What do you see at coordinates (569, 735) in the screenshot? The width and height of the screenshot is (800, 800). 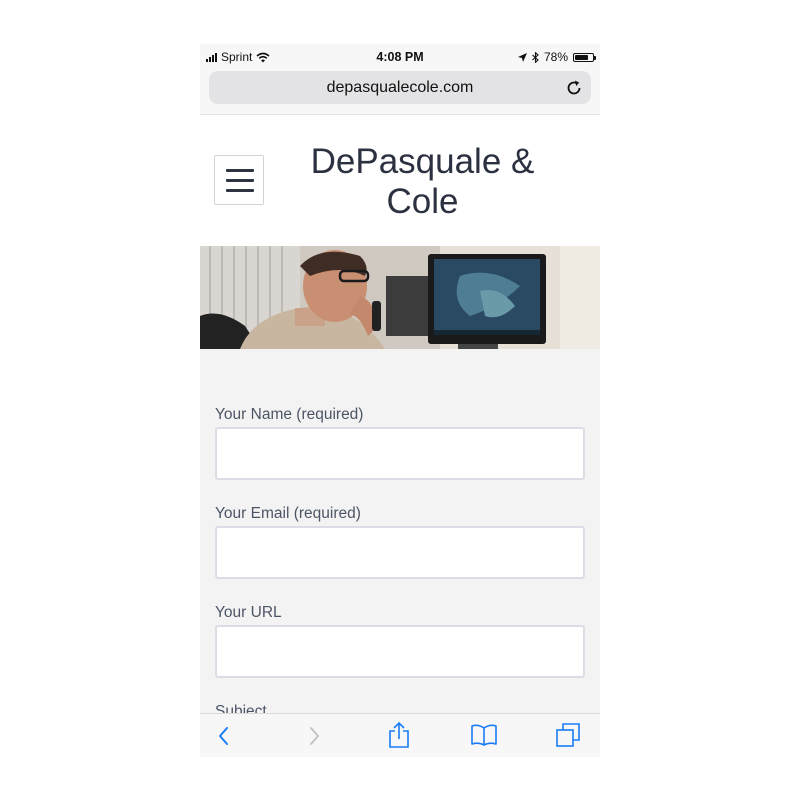 I see `tabs-icon` at bounding box center [569, 735].